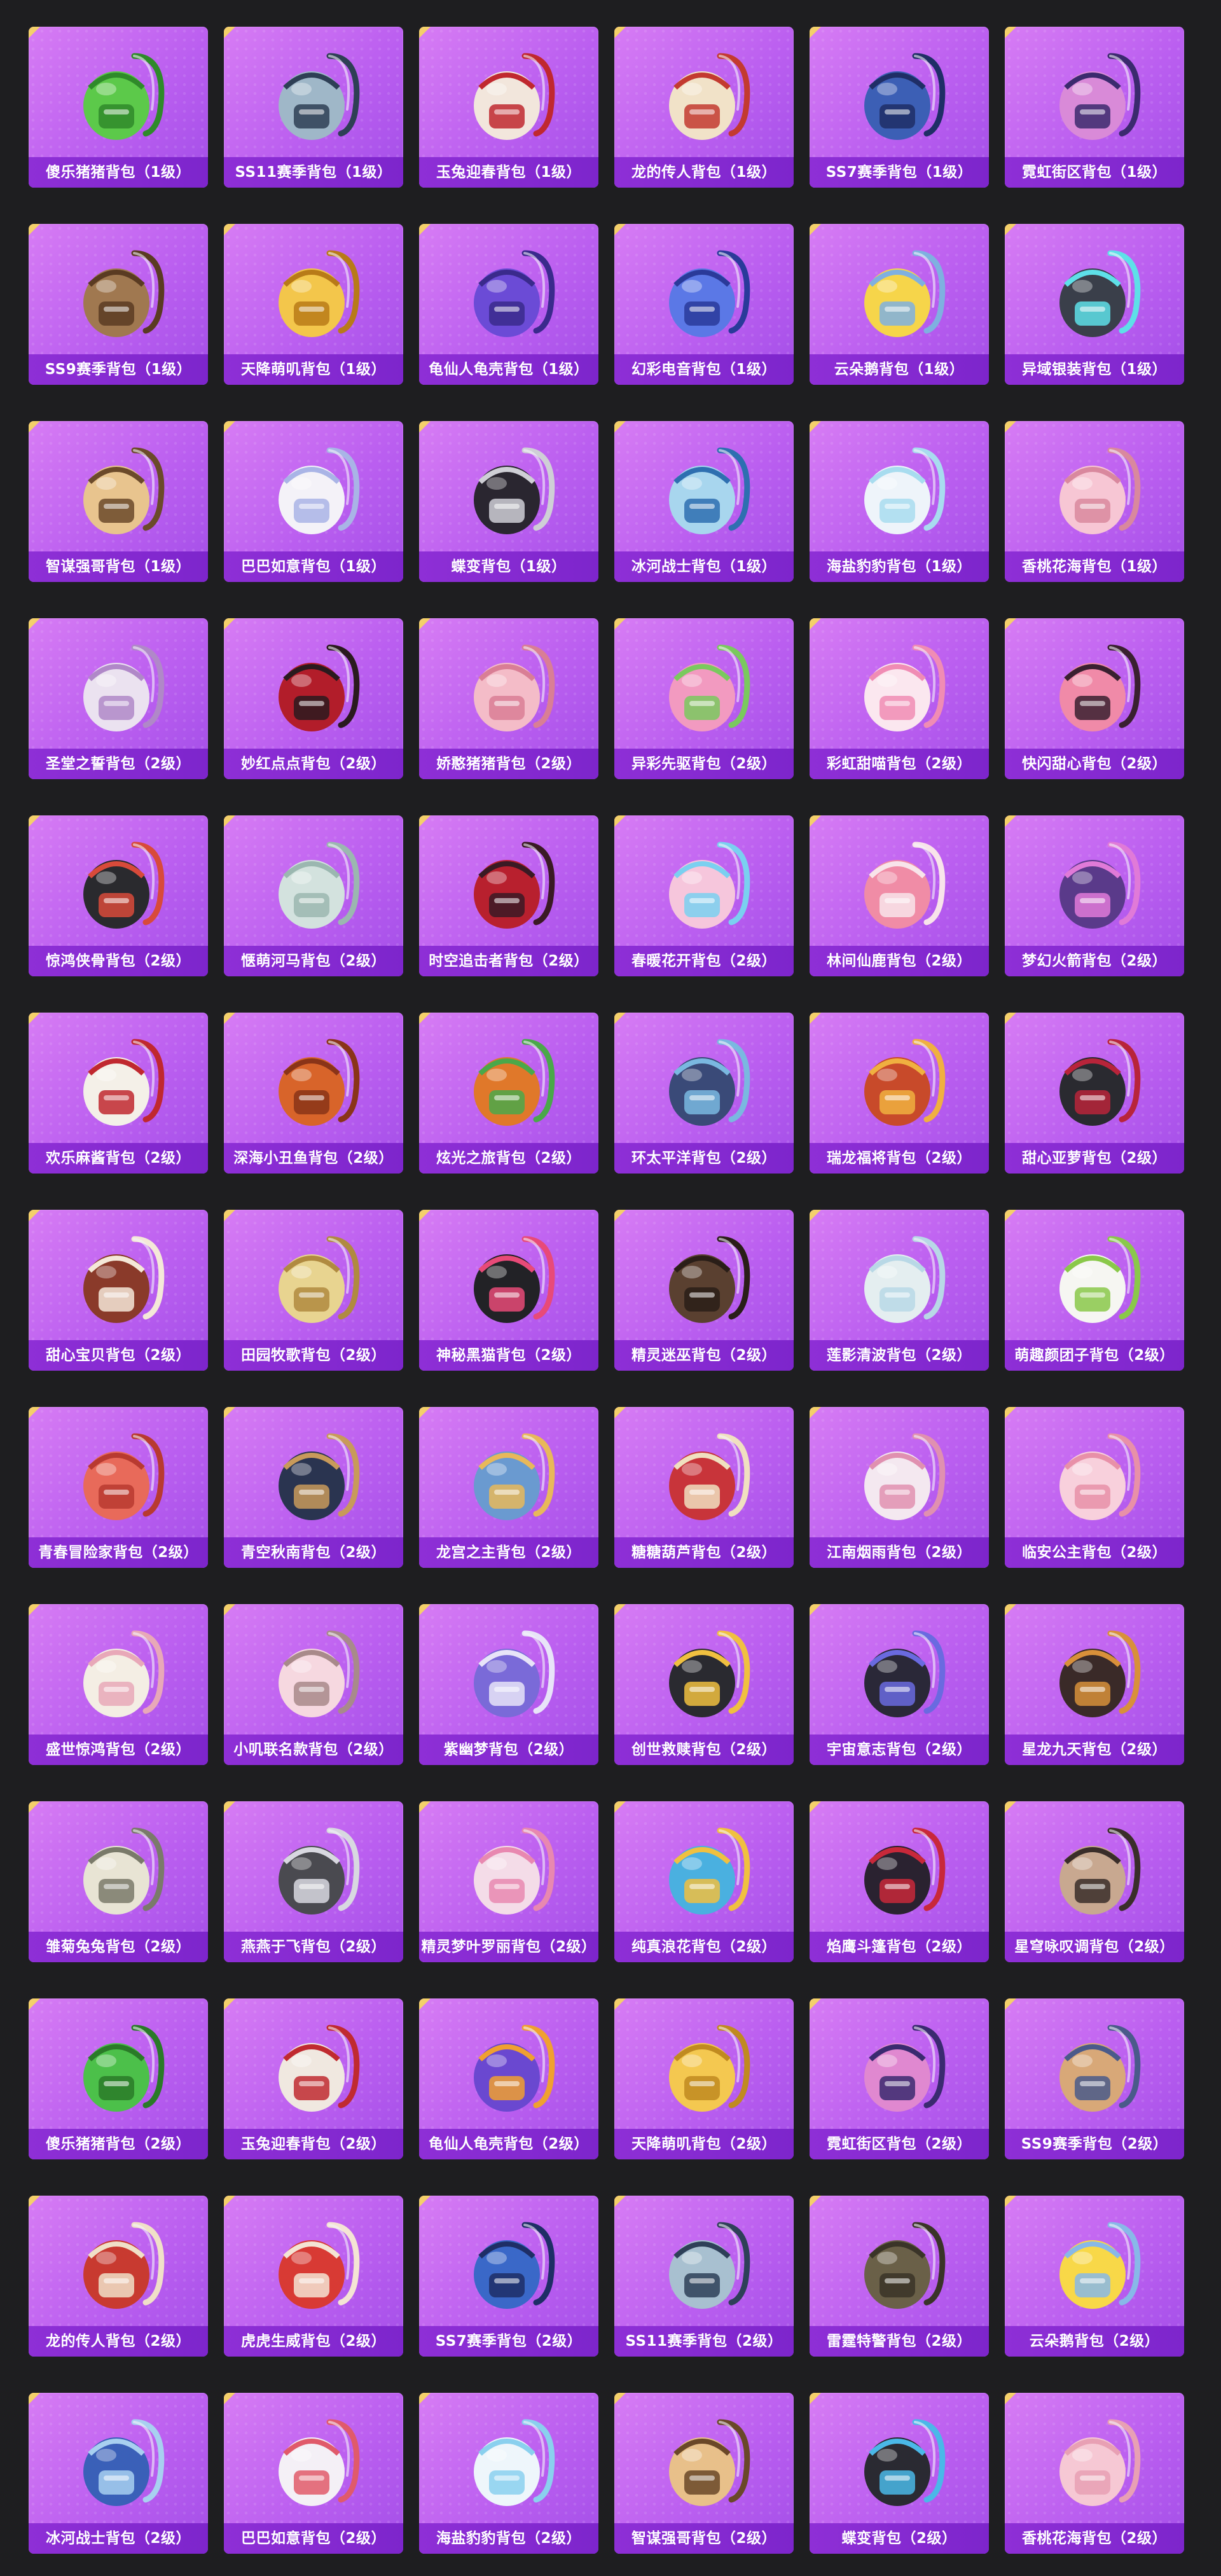 The height and width of the screenshot is (2576, 1221). What do you see at coordinates (509, 1552) in the screenshot?
I see `item-label: 龙宫之主背包（2级）` at bounding box center [509, 1552].